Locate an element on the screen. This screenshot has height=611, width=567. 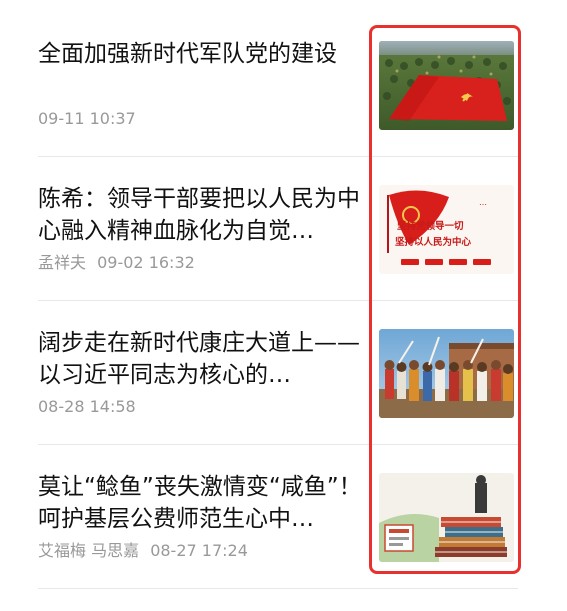
article-time: 09-11 10:37 is located at coordinates (87, 118).